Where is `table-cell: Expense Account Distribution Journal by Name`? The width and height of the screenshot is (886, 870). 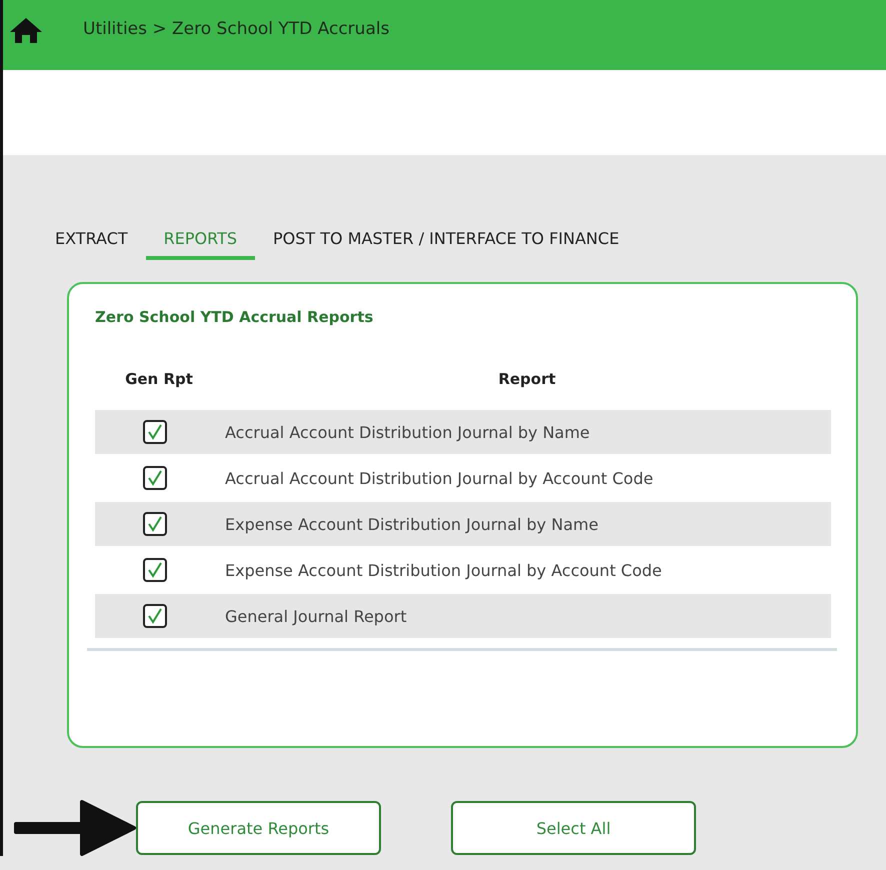 table-cell: Expense Account Distribution Journal by Name is located at coordinates (523, 524).